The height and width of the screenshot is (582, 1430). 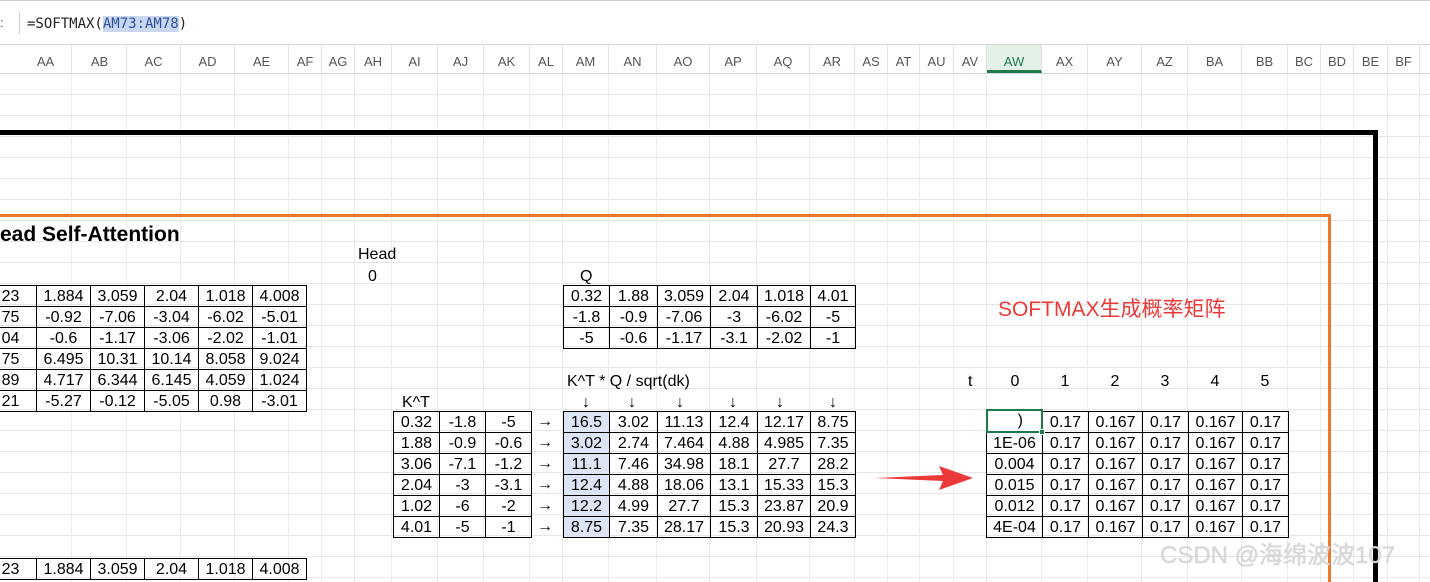 I want to click on column-header-an: AN, so click(x=633, y=59).